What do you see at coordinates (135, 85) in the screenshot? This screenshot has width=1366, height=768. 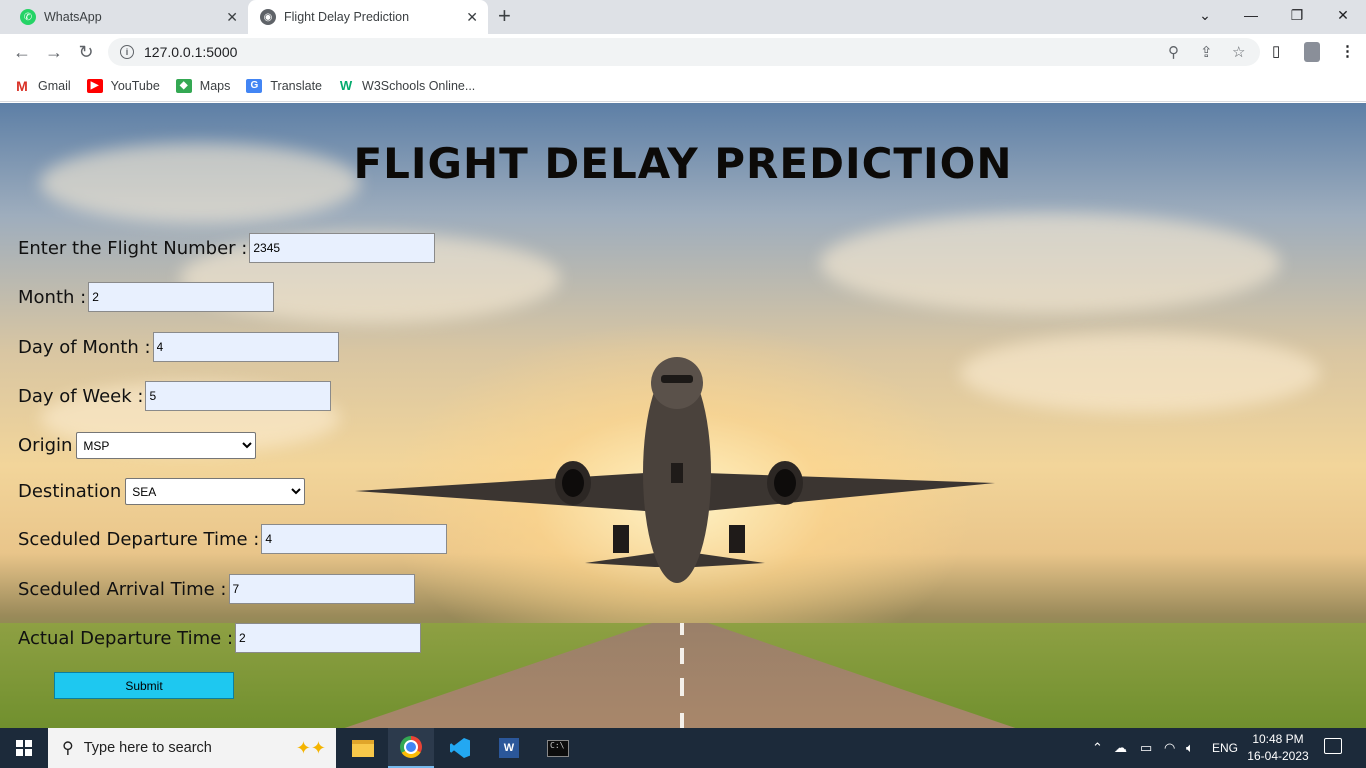 I see `bookmark-label: YouTube` at bounding box center [135, 85].